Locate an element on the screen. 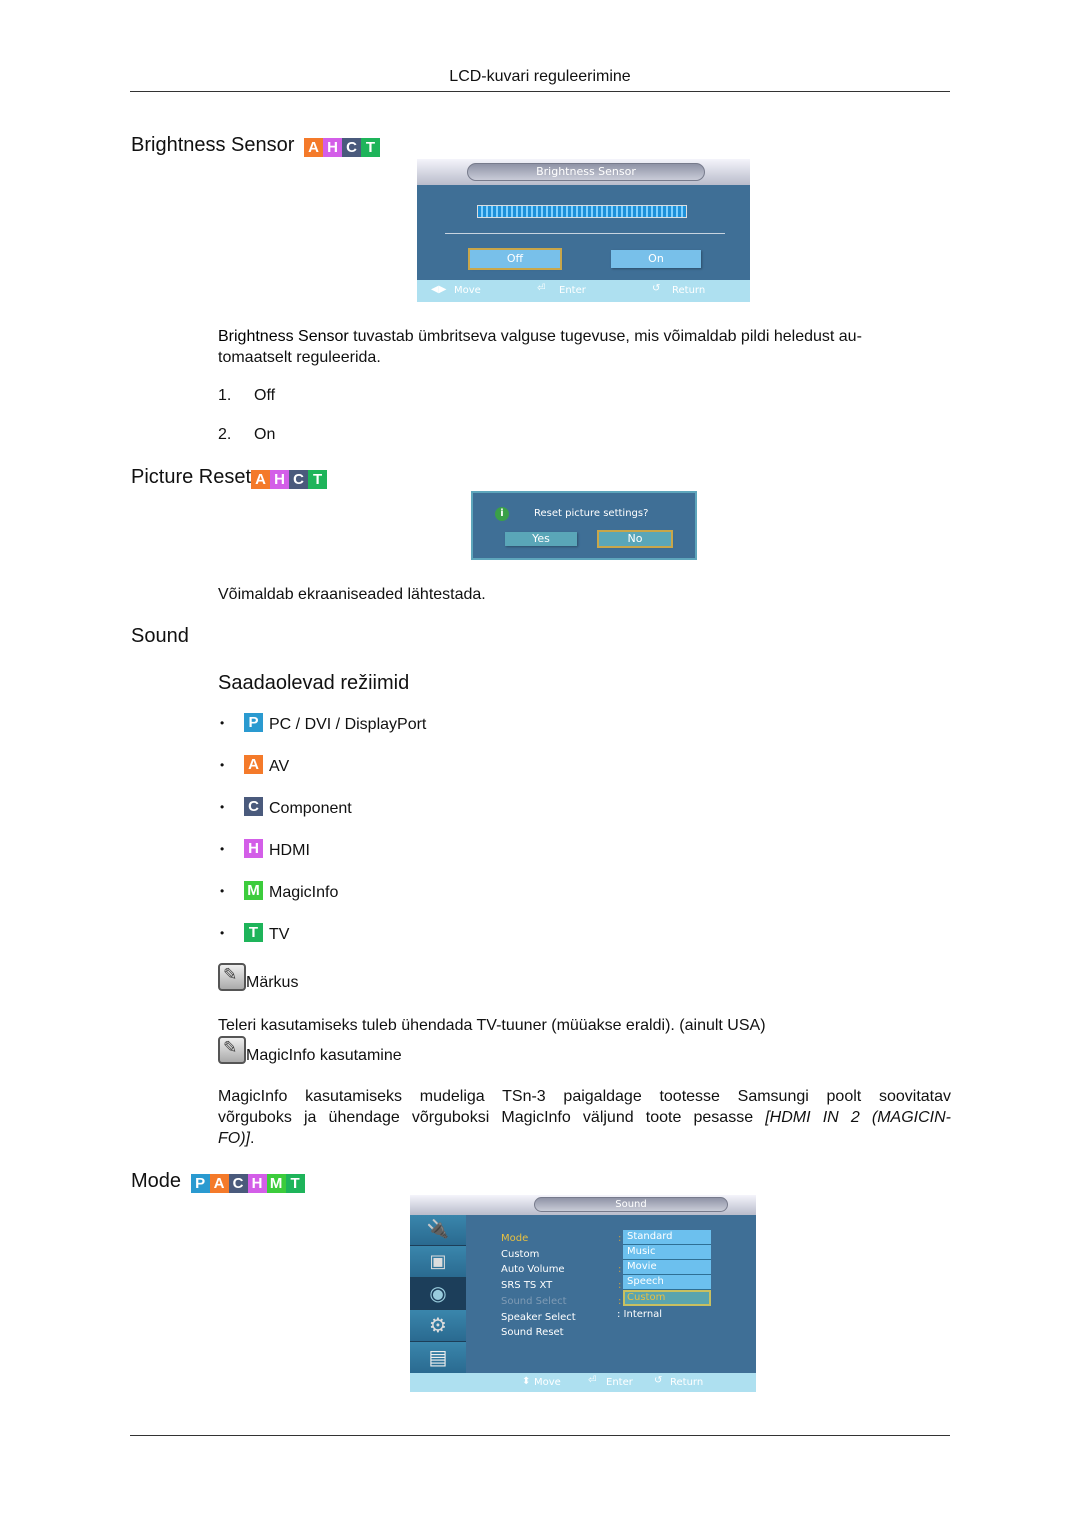  section-title-mode: Mode P A C H M T is located at coordinates (218, 1181).